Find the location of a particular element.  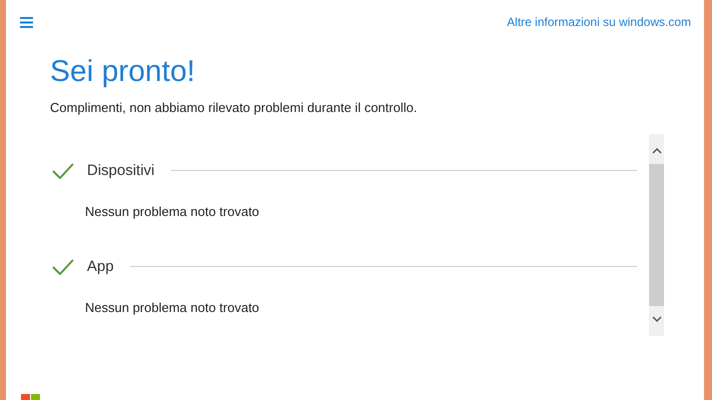

page-title: Sei pronto! is located at coordinates (123, 72).